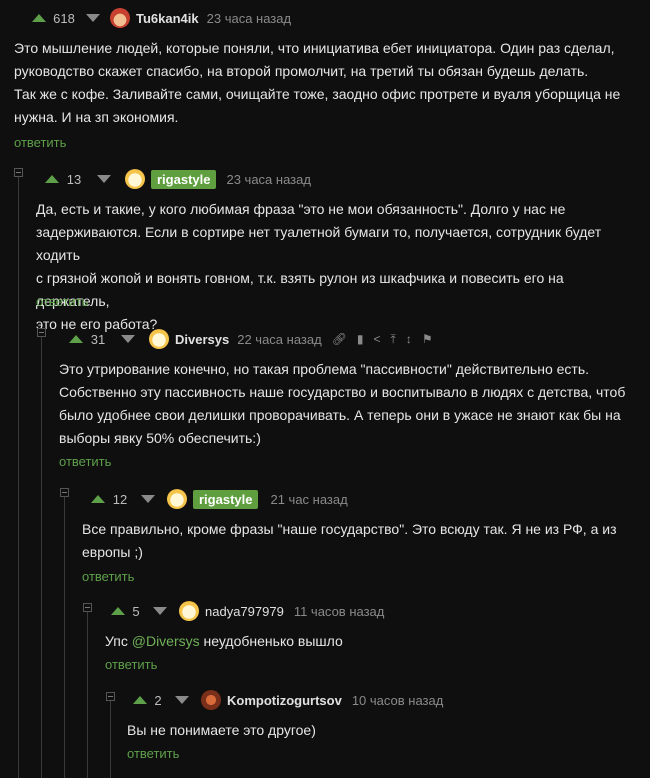 This screenshot has height=778, width=650. What do you see at coordinates (279, 339) in the screenshot?
I see `comment-time: 22 часа назад` at bounding box center [279, 339].